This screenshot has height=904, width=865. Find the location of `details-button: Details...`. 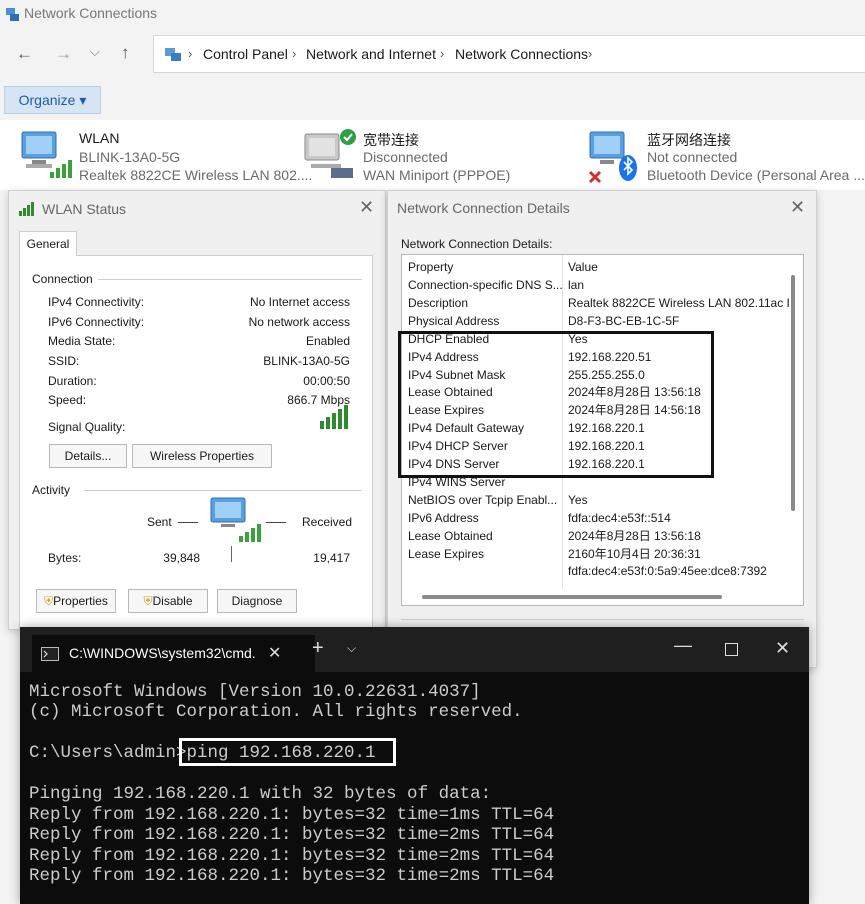

details-button: Details... is located at coordinates (88, 456).